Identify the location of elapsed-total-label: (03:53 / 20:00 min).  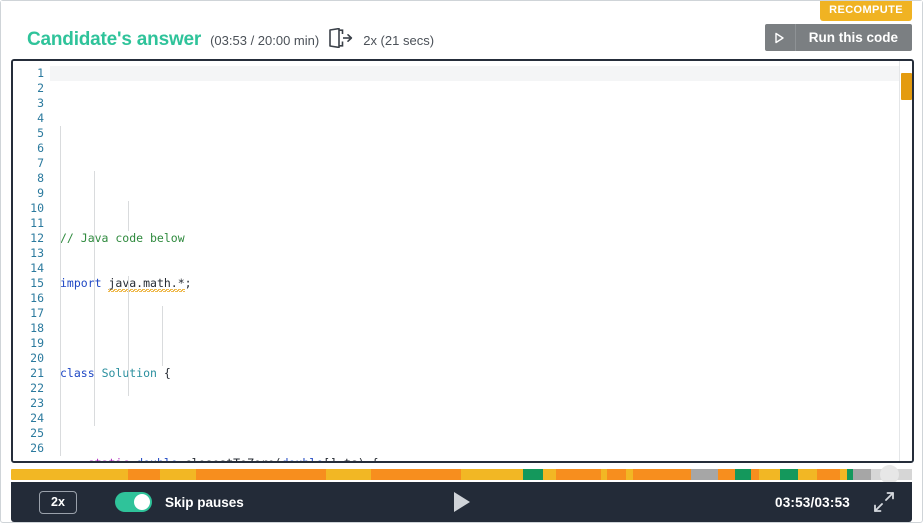
(265, 40).